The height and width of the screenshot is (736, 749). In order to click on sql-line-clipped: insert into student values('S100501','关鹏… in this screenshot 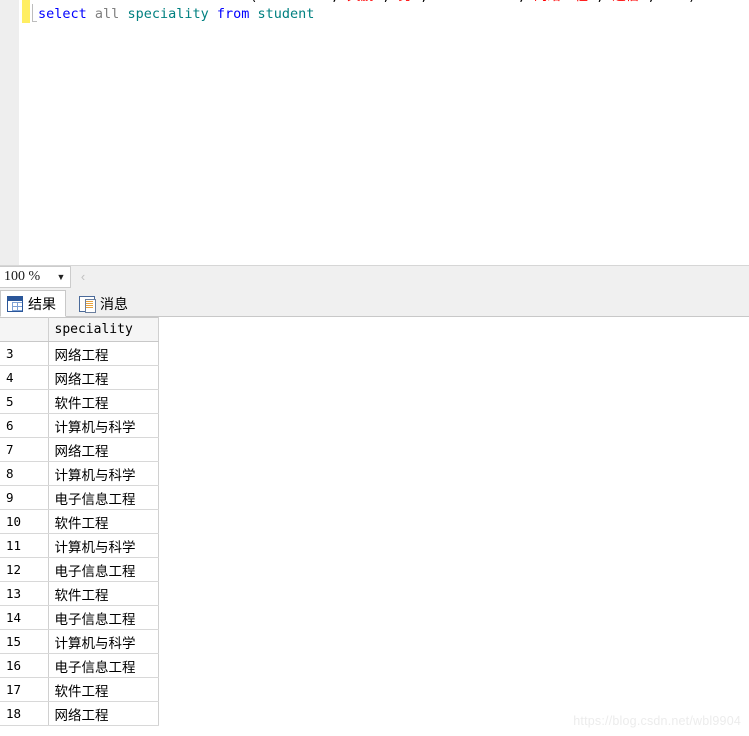, I will do `click(367, 2)`.